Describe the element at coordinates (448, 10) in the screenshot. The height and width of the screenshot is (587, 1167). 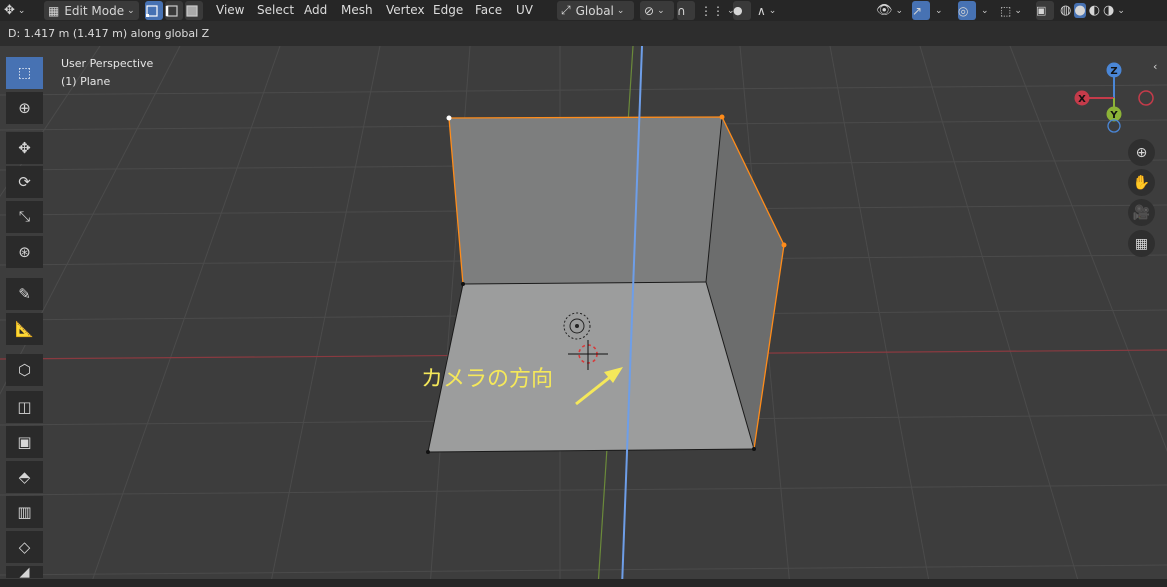
I see `menu-edge: Edge` at that location.